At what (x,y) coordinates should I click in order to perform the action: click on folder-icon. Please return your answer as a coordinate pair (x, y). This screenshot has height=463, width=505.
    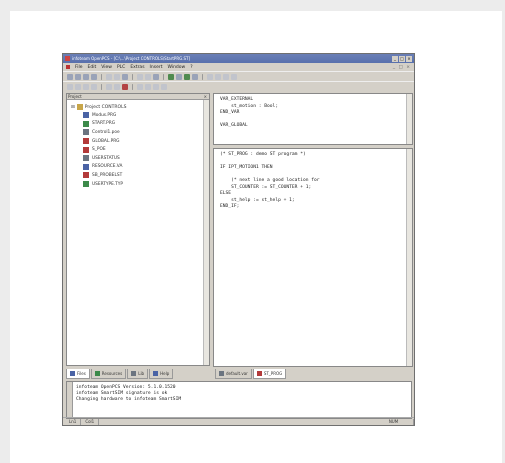
    Looking at the image, I should click on (79, 107).